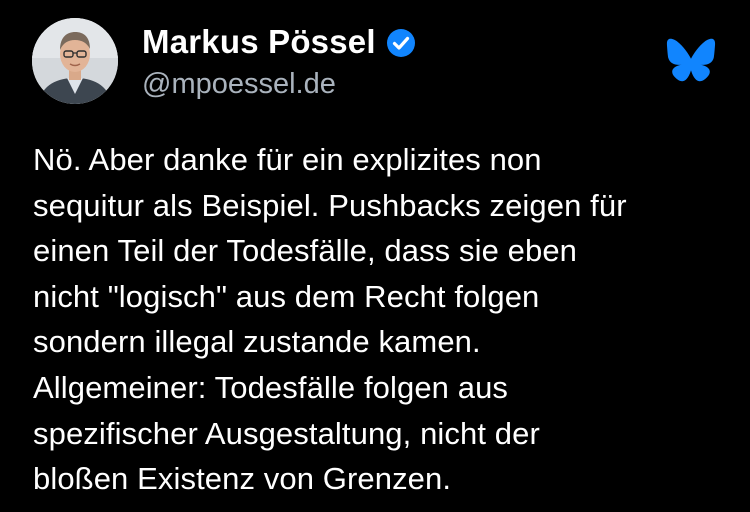 This screenshot has height=512, width=750. Describe the element at coordinates (305, 251) in the screenshot. I see `post-line: einen Teil der Todesfälle, dass sie eben` at that location.